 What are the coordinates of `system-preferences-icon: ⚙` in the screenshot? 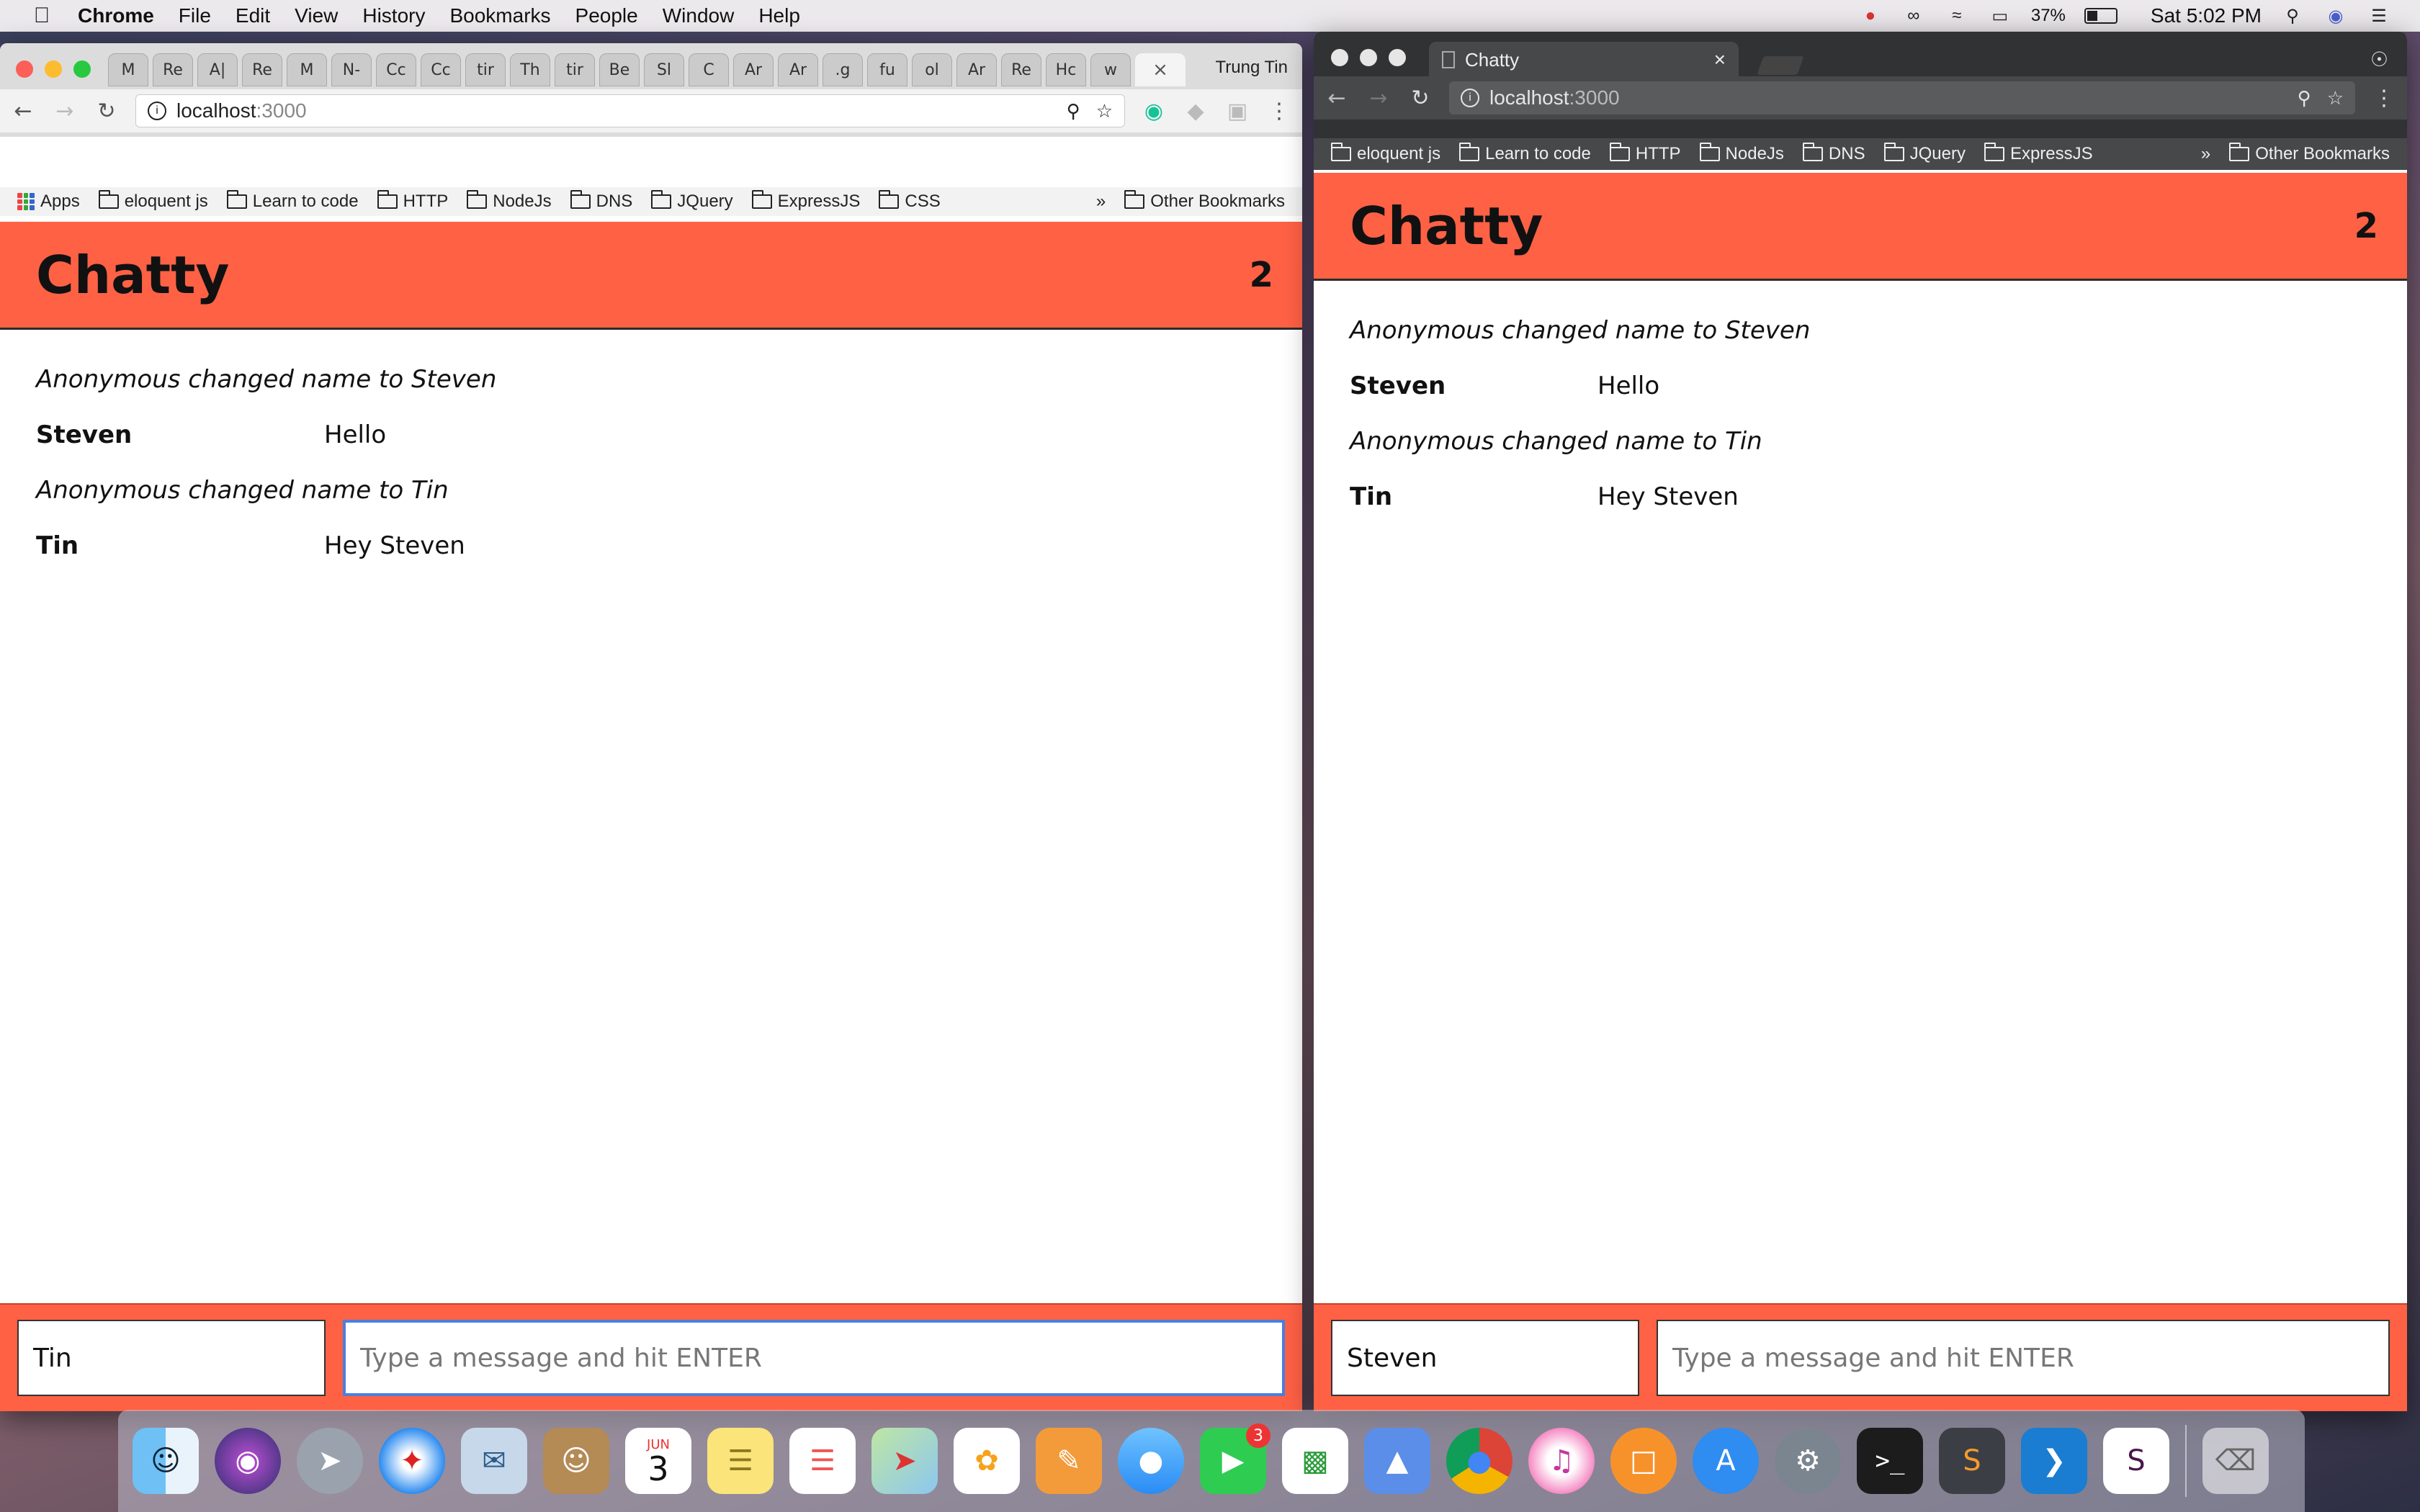 It's located at (1808, 1461).